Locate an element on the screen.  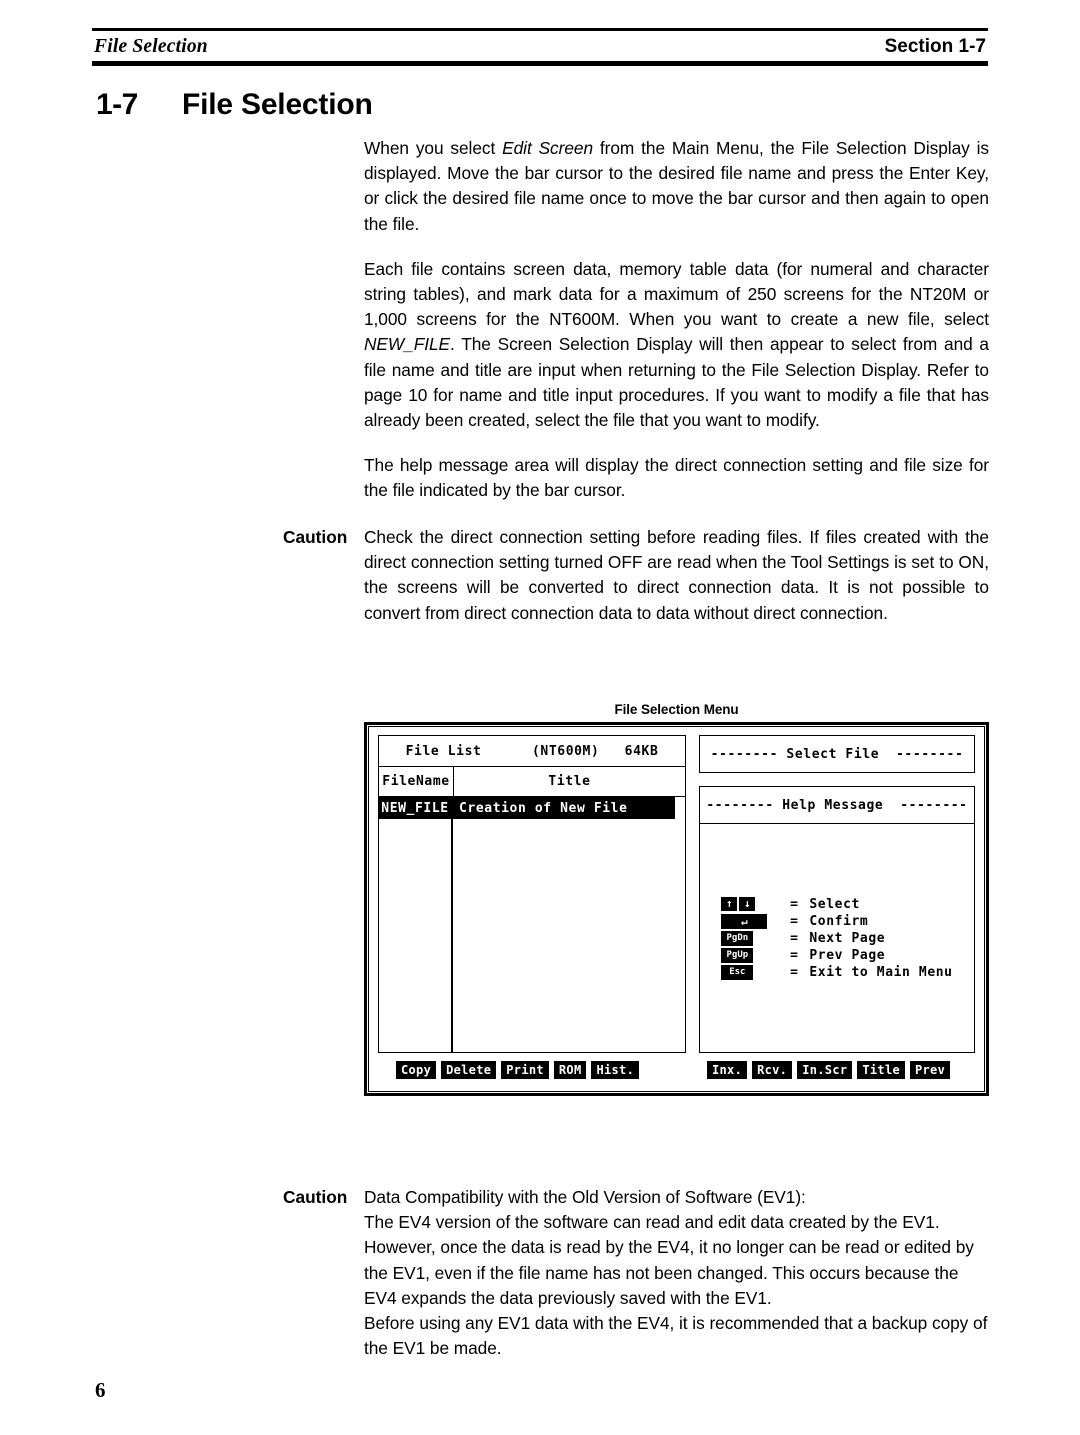
file-list-header: File List (NT600M) 64KB is located at coordinates (532, 750).